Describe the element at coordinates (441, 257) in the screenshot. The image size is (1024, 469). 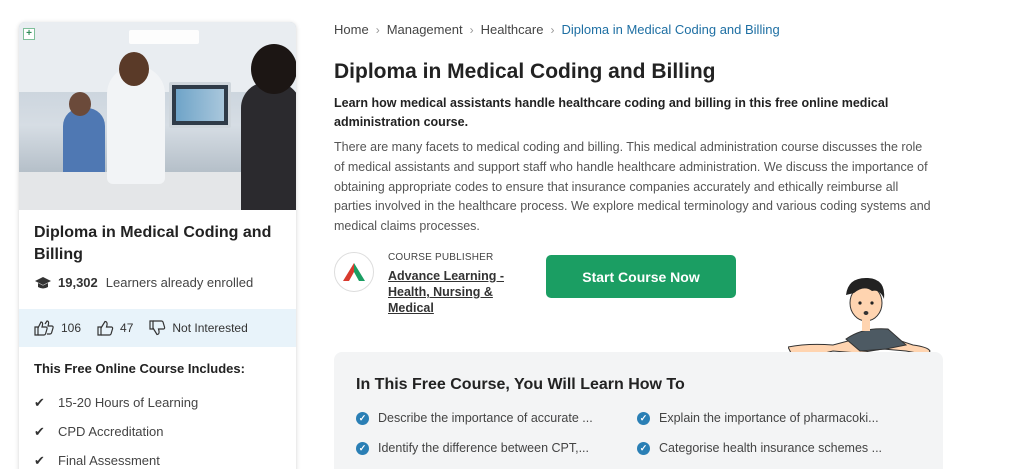
I see `publisher-label: COURSE PUBLISHER` at that location.